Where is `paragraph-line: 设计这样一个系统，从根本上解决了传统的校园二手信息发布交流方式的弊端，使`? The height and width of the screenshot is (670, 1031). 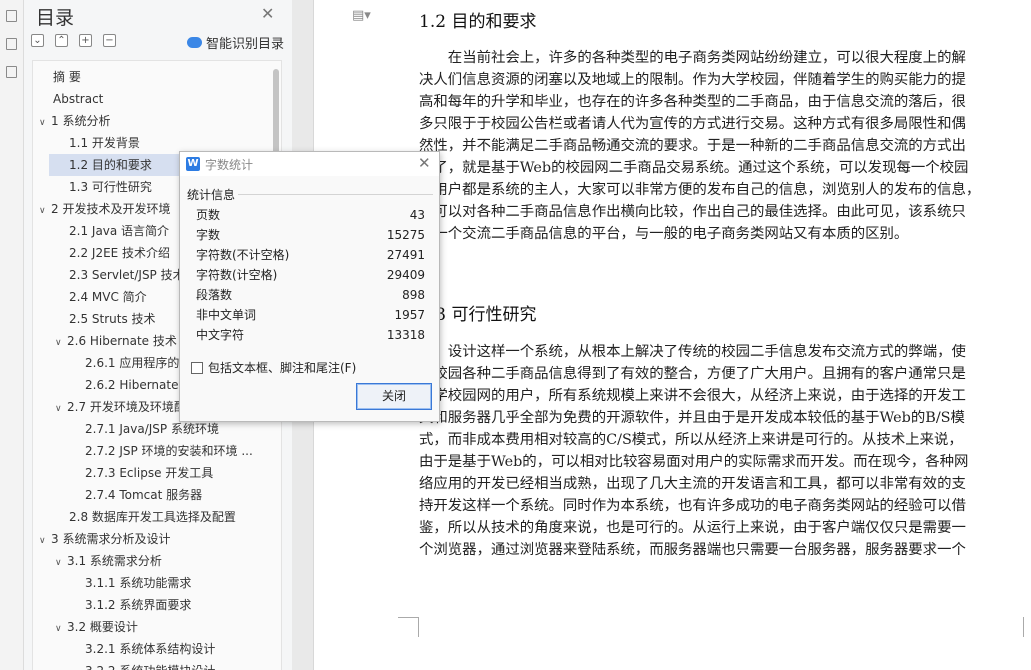 paragraph-line: 设计这样一个系统，从根本上解决了传统的校园二手信息发布交流方式的弊端，使 is located at coordinates (706, 352).